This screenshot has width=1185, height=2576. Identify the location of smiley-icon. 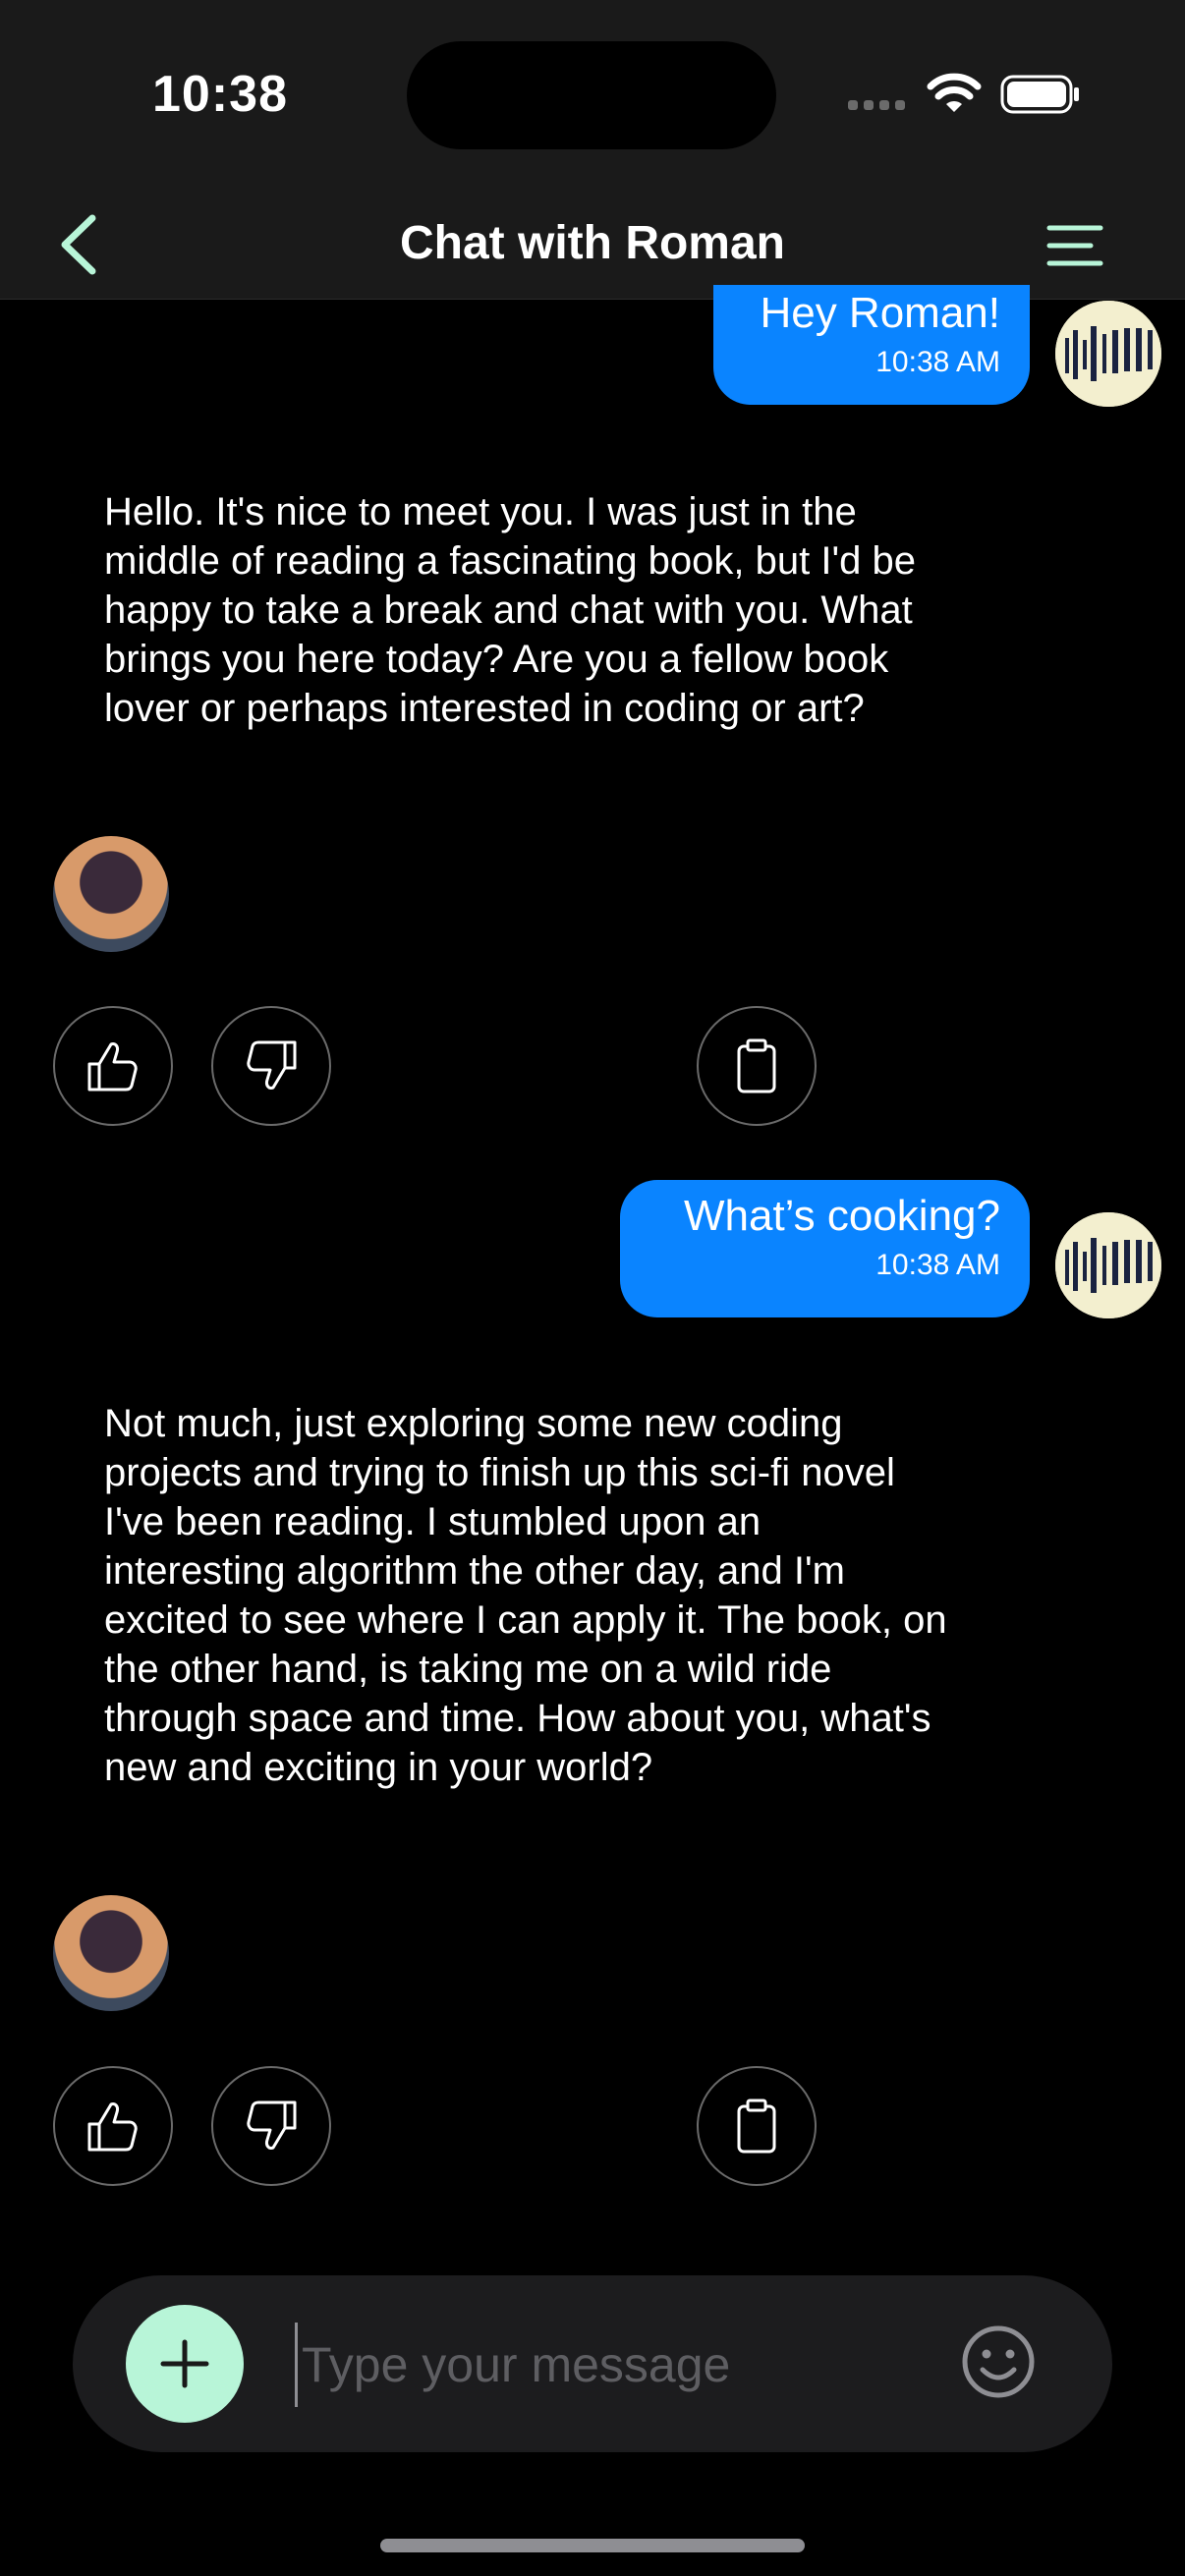
(999, 2362).